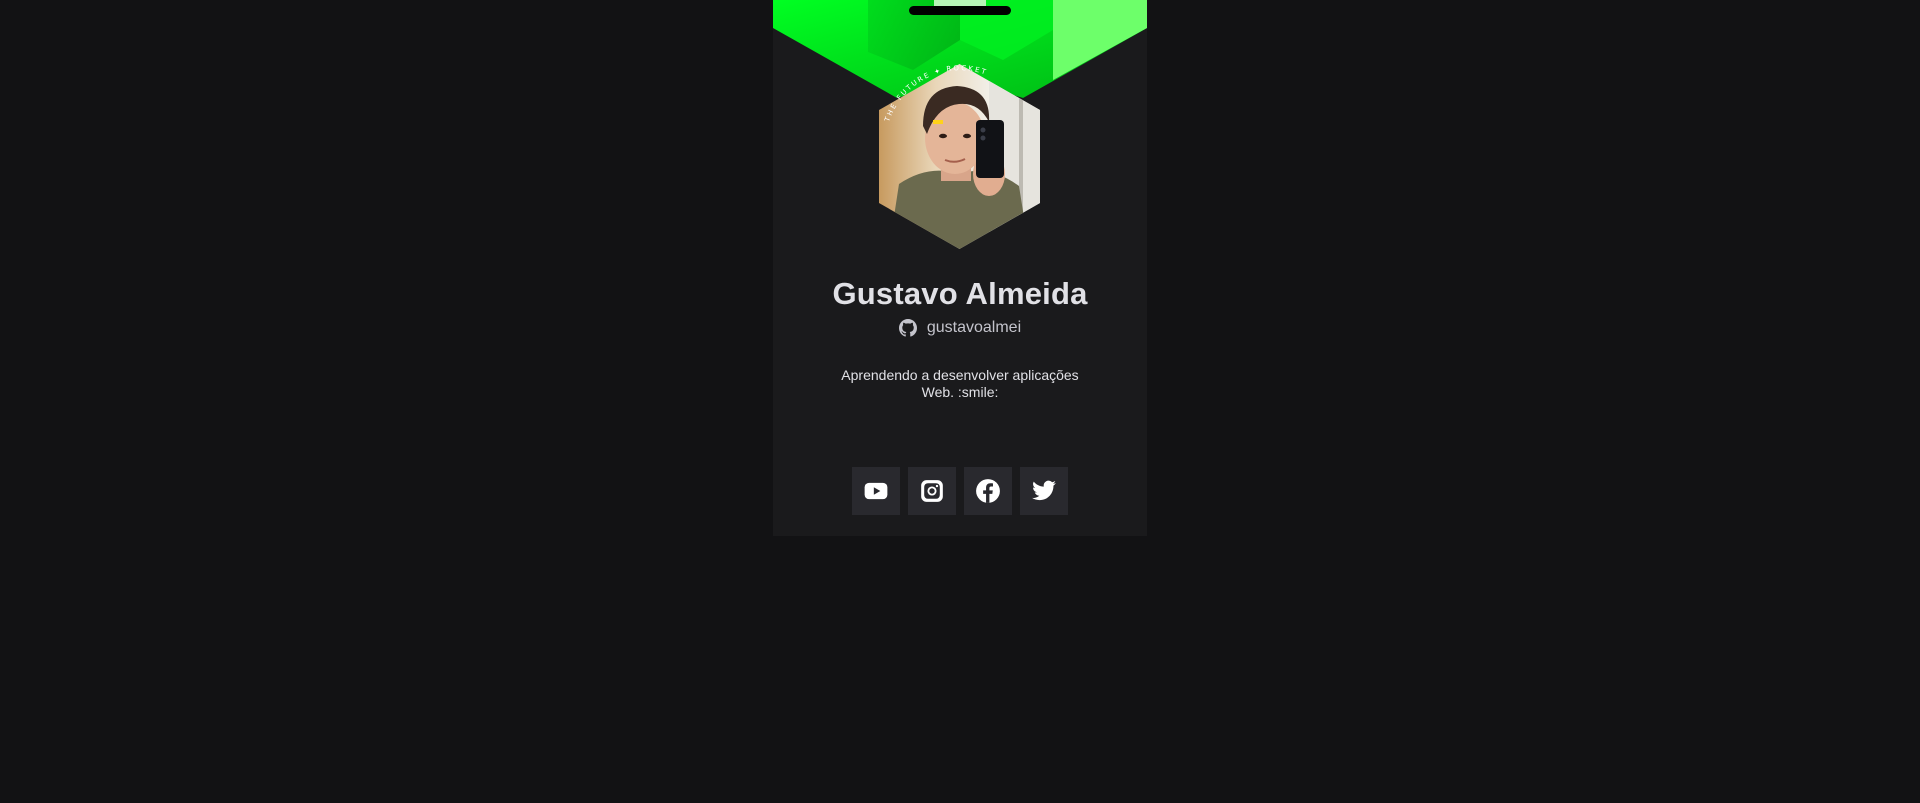  Describe the element at coordinates (959, 156) in the screenshot. I see `avatar: THE FUTURE ✦ ROCKET` at that location.